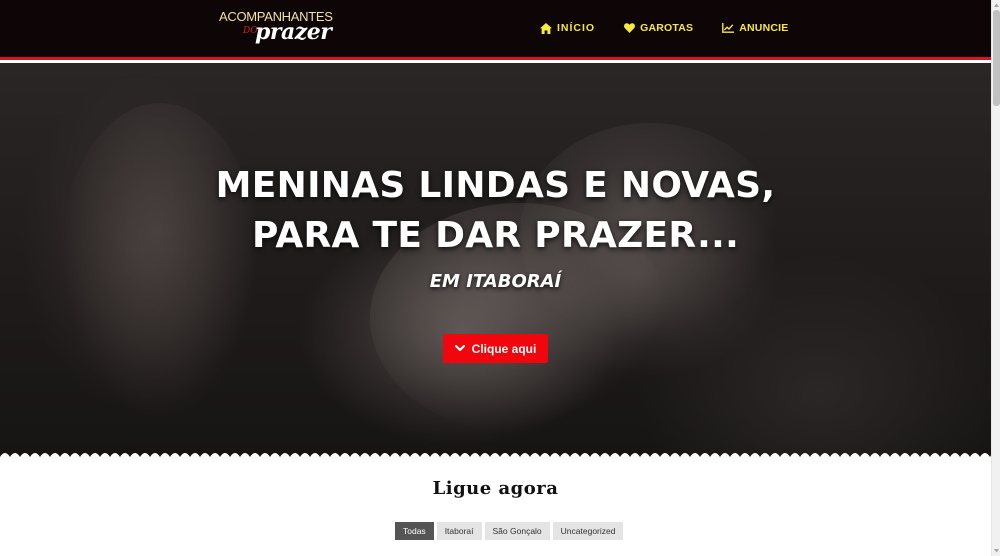 The height and width of the screenshot is (556, 1000). I want to click on filter-uncategorized: Uncategorized, so click(588, 531).